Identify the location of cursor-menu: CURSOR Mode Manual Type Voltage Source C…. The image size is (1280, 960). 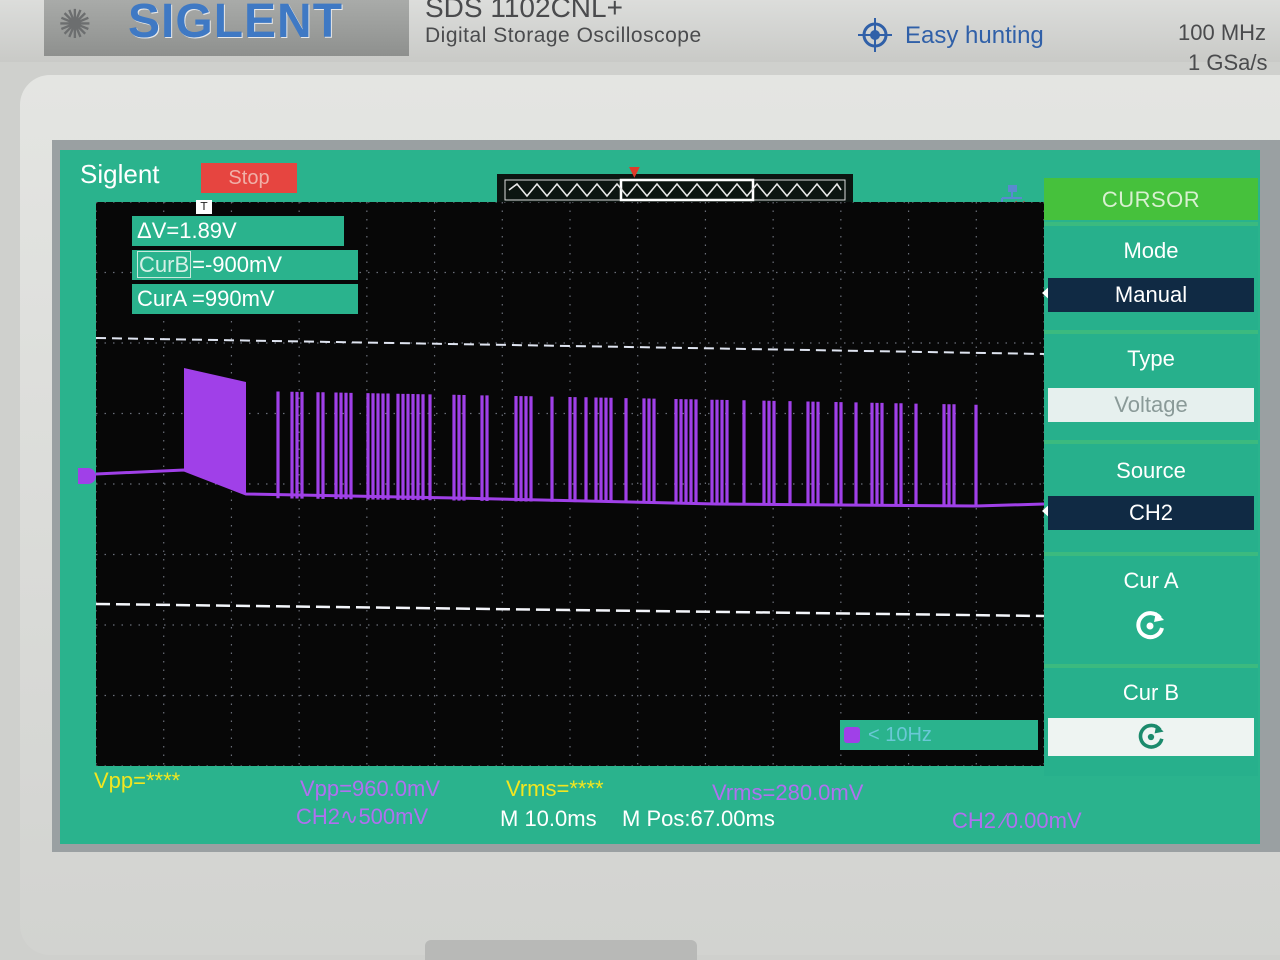
(1150, 477).